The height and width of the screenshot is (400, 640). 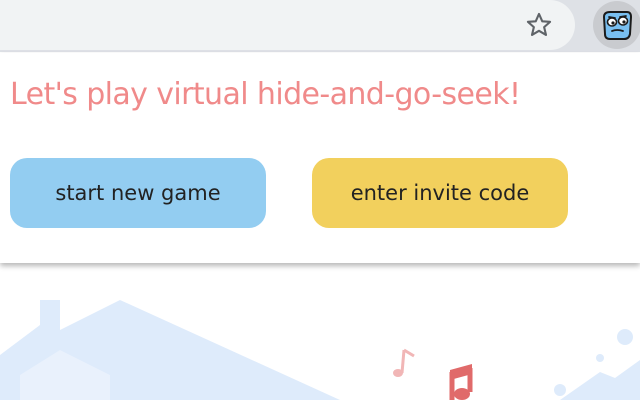 I want to click on start-new-game-label: start new game, so click(x=138, y=193).